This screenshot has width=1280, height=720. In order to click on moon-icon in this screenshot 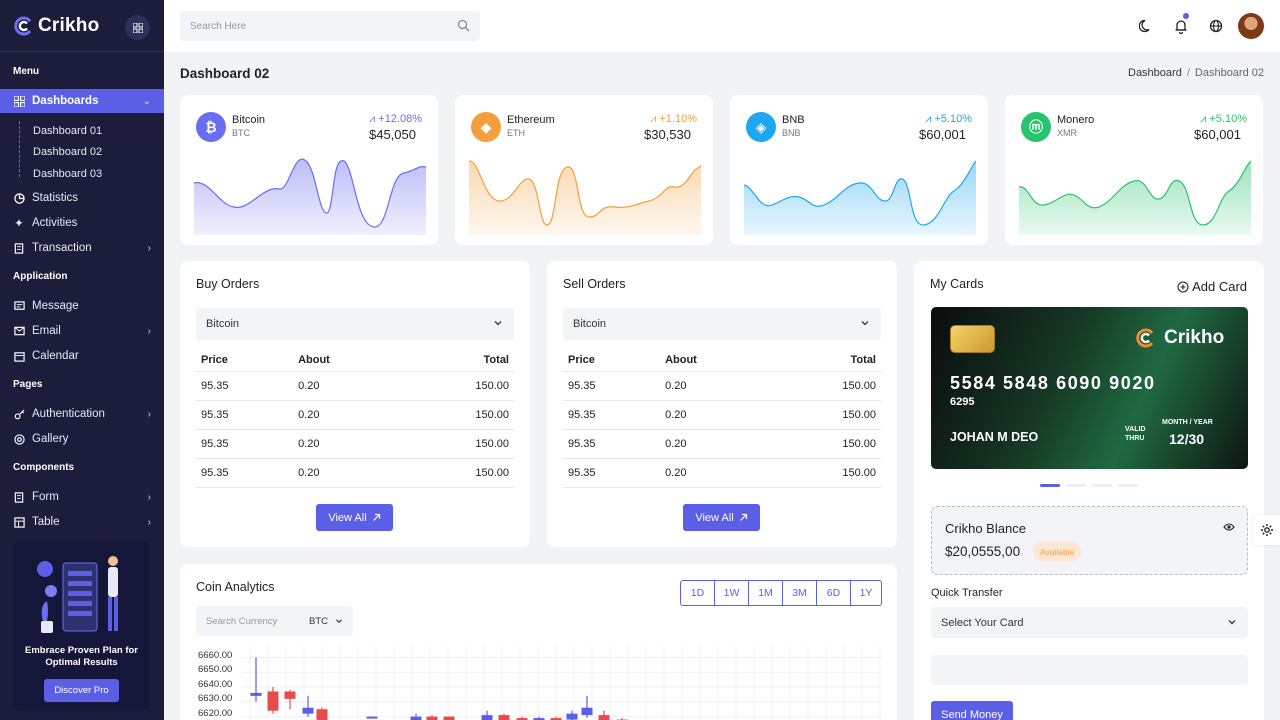, I will do `click(1144, 26)`.